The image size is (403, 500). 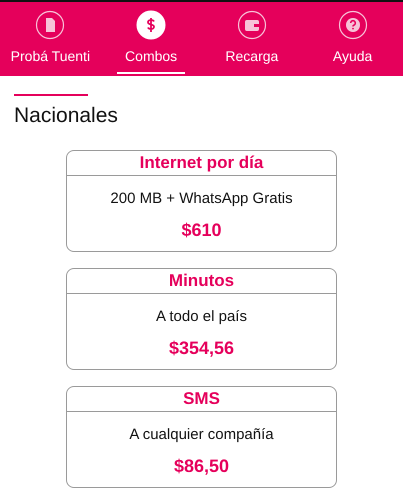 I want to click on card-title: SMS, so click(x=201, y=398).